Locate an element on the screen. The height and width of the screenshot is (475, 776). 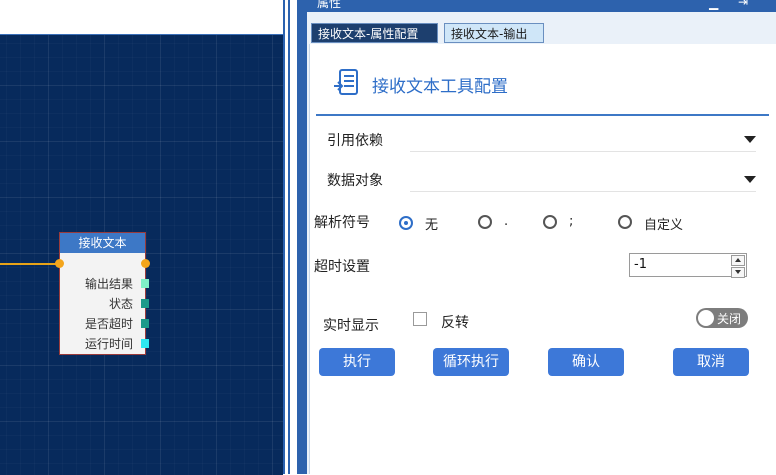
radio-parse-semicolon-label: ; is located at coordinates (571, 221).